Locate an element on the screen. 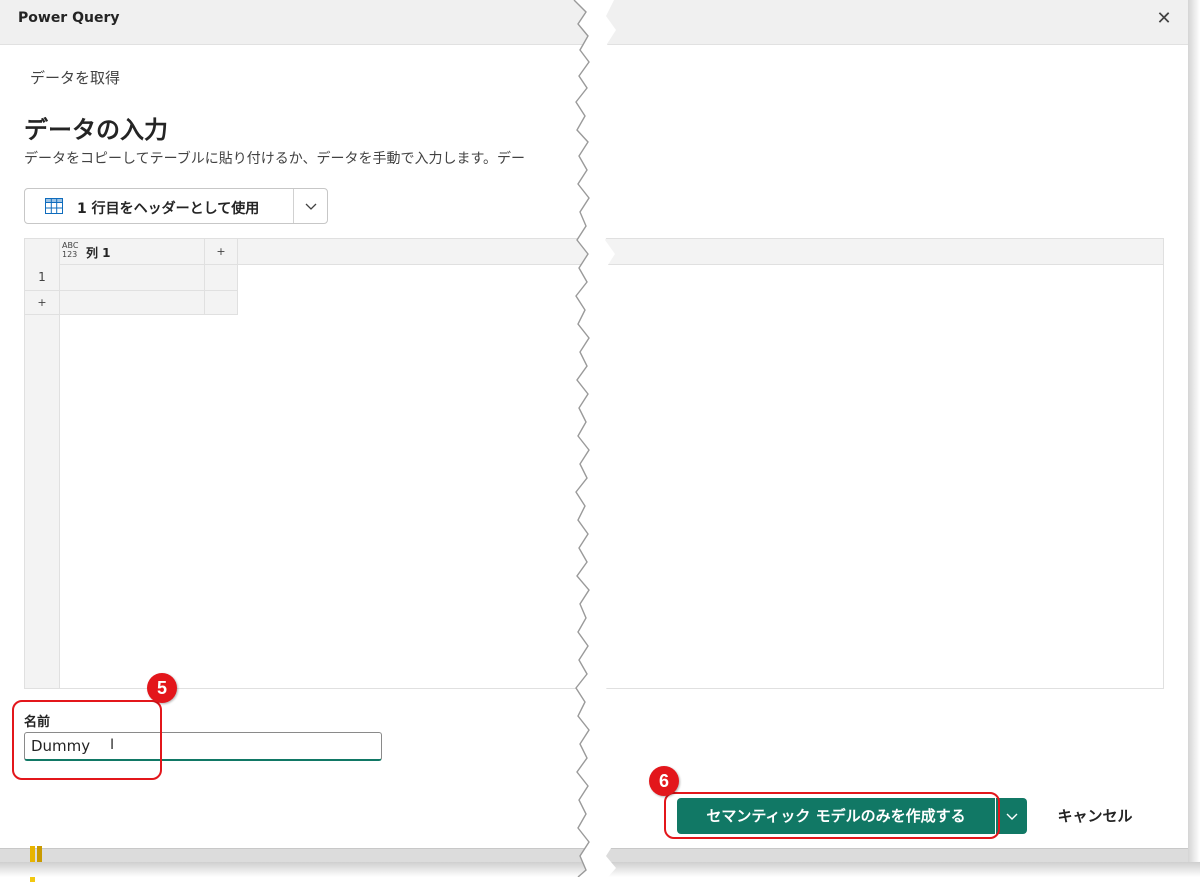  header-toggle-main: 1 行目をヘッダーとして使用 is located at coordinates (159, 206).